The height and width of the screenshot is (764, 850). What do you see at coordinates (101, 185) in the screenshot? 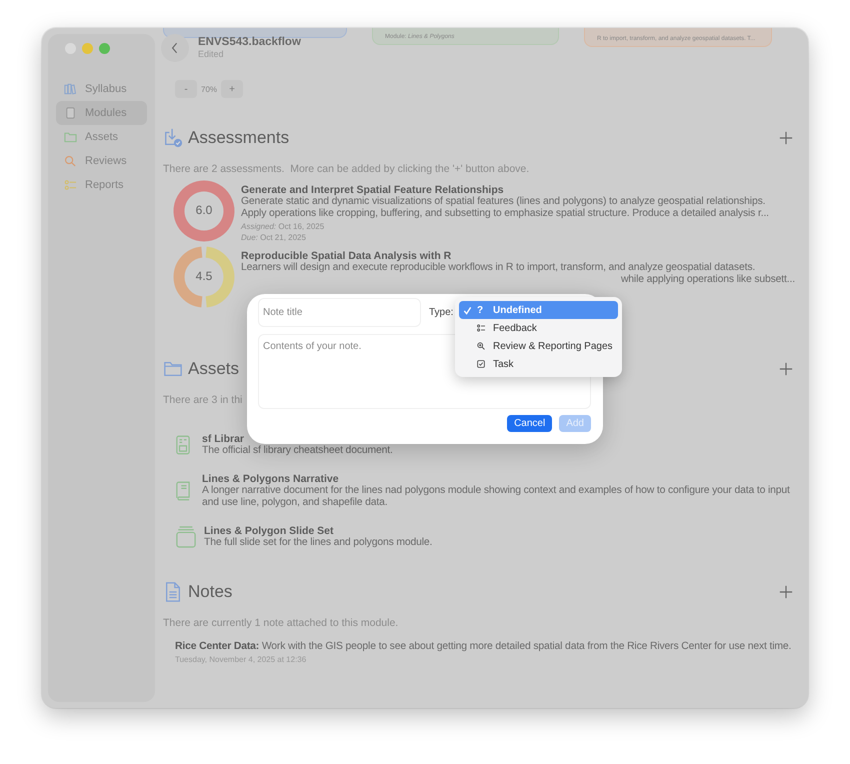
I see `sidebar-item: Reports` at bounding box center [101, 185].